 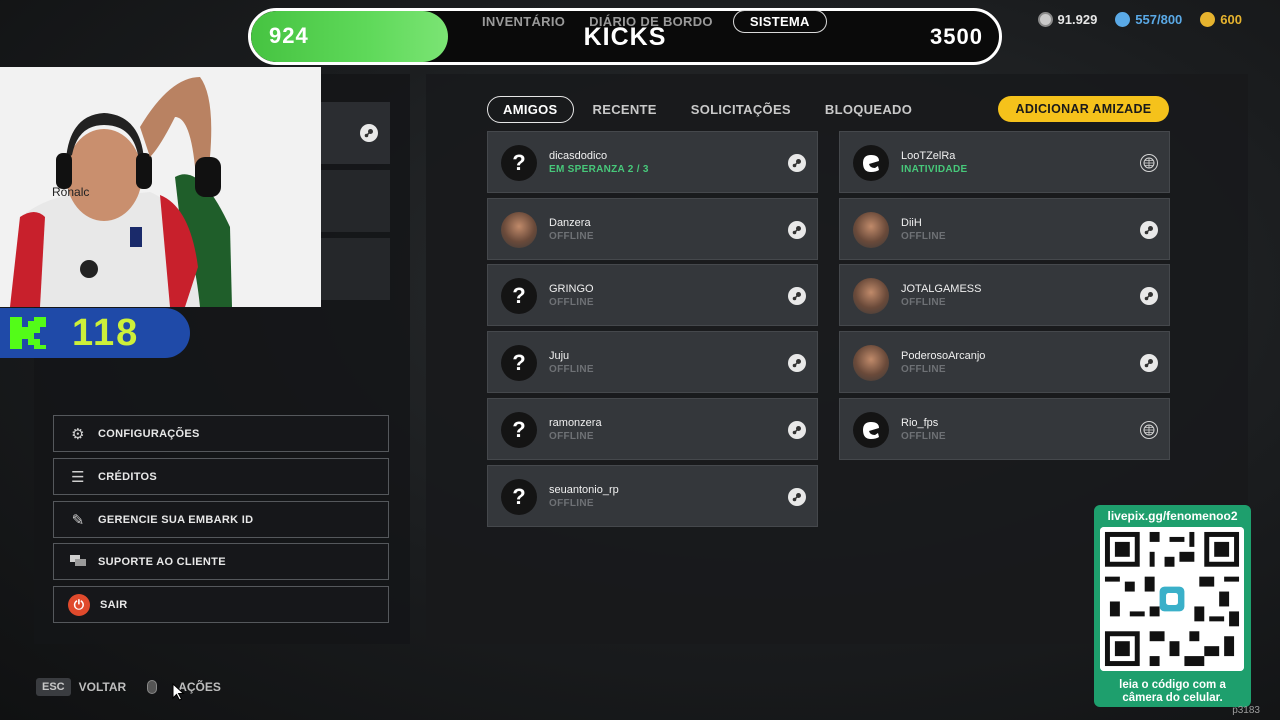 I want to click on currency-vres: 557/800, so click(x=1148, y=19).